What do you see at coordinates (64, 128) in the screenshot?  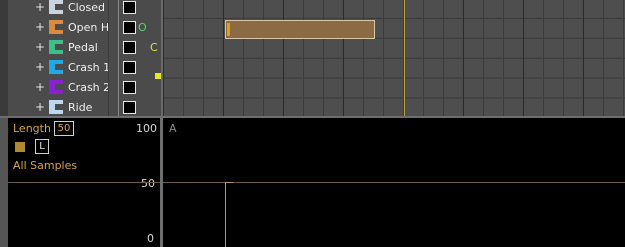 I see `length-value-field: 50` at bounding box center [64, 128].